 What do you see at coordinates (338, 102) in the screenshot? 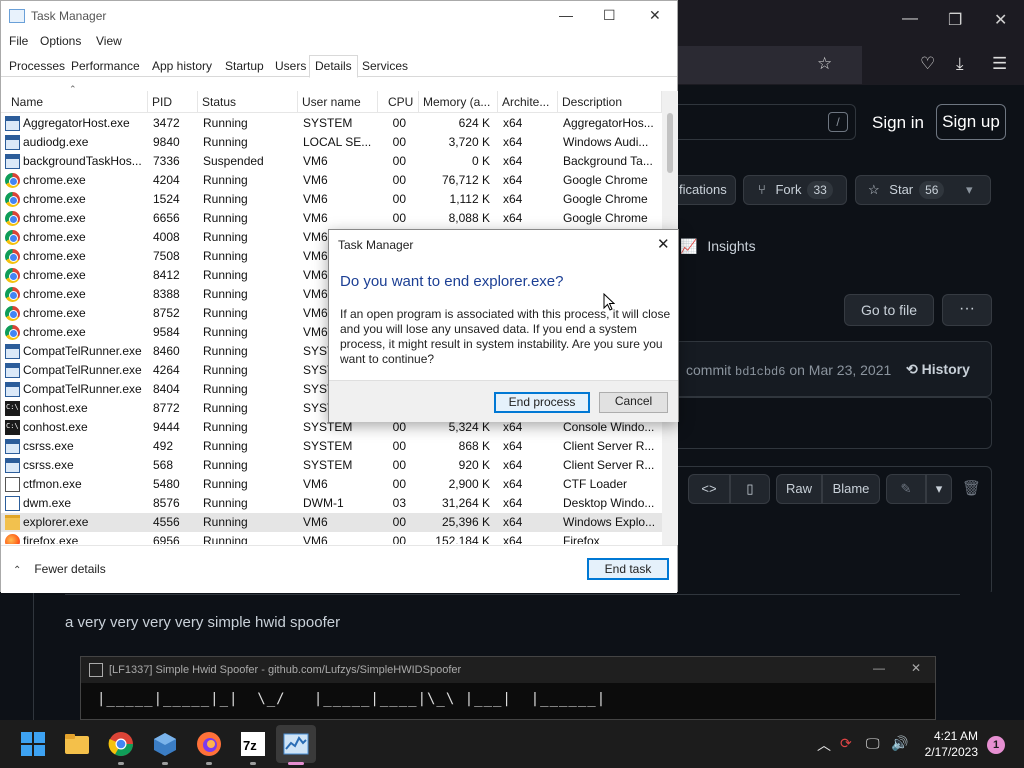
I see `column-user-name: User name` at bounding box center [338, 102].